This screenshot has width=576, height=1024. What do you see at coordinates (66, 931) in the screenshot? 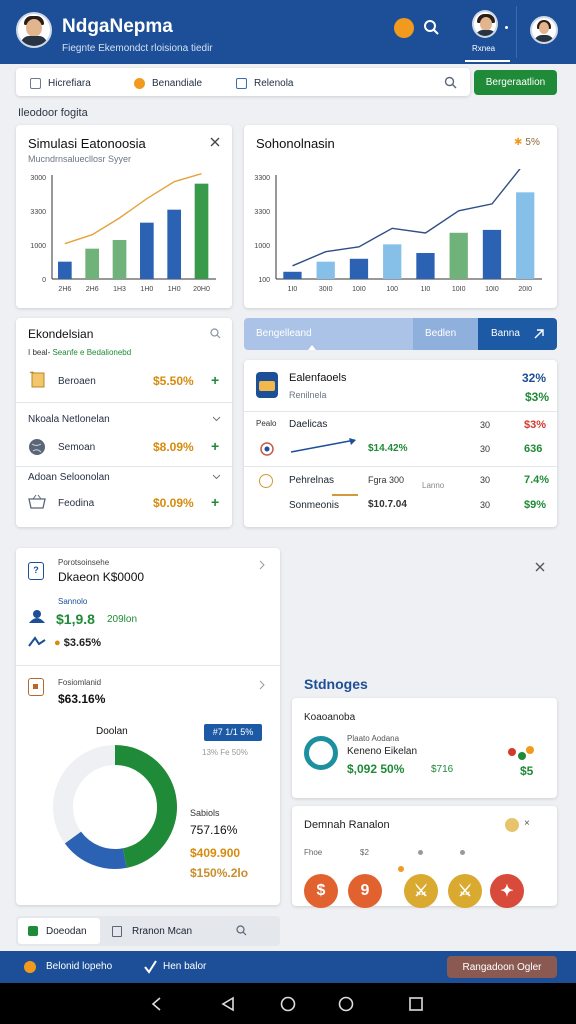
I see `tab-label: Doeodan` at bounding box center [66, 931].